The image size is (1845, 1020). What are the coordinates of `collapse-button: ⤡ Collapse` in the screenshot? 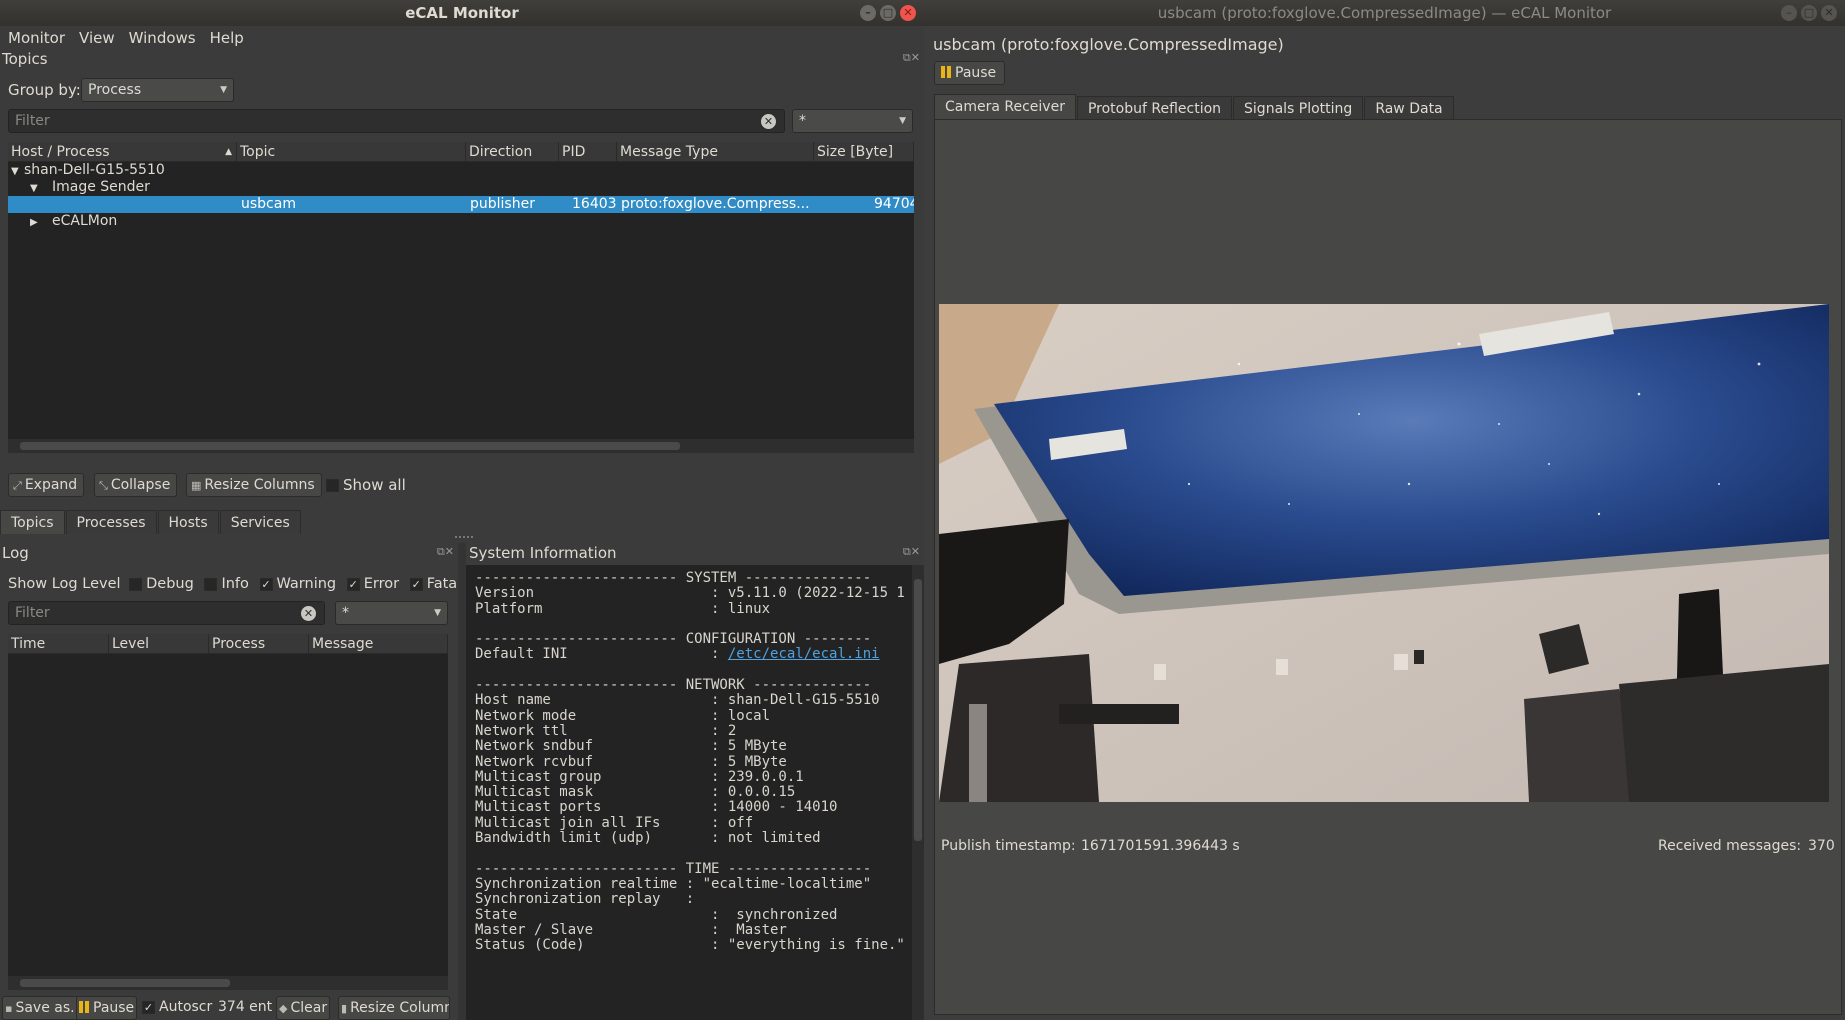 It's located at (136, 485).